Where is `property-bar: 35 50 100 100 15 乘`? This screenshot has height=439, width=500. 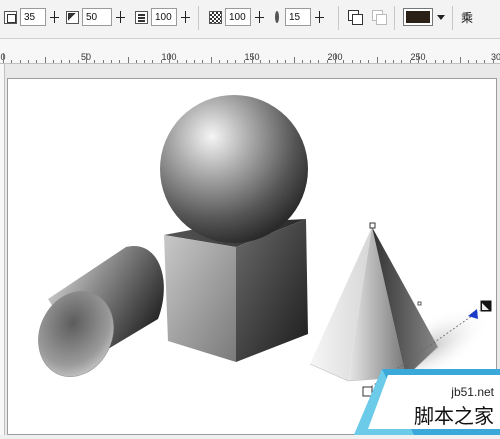 property-bar: 35 50 100 100 15 乘 is located at coordinates (250, 19).